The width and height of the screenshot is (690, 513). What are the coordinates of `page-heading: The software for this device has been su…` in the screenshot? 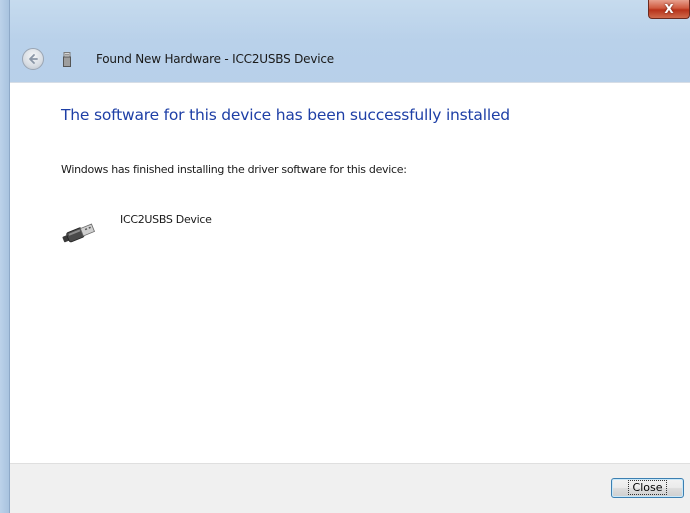 It's located at (285, 115).